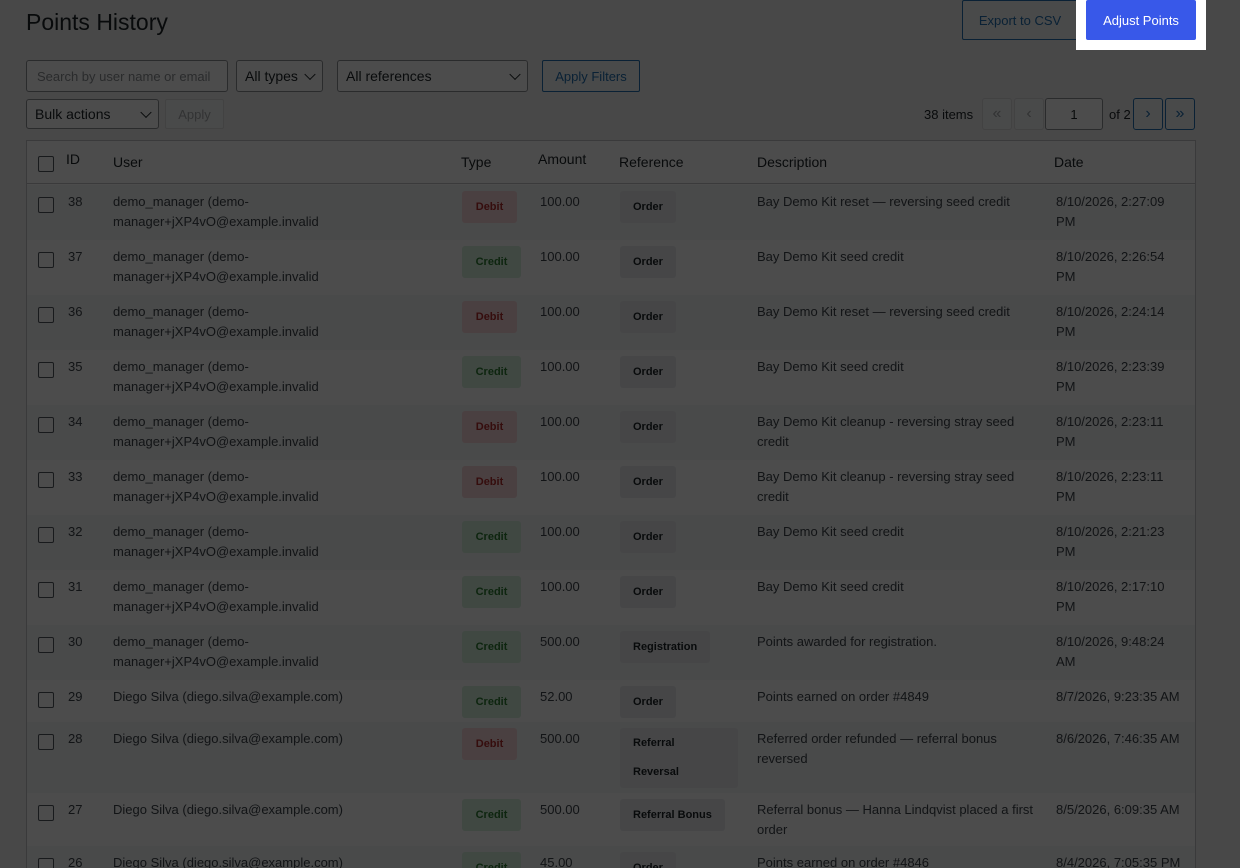 This screenshot has width=1240, height=868. What do you see at coordinates (1121, 322) in the screenshot?
I see `cell-date: 8/10/2026, 2:24:14 PM` at bounding box center [1121, 322].